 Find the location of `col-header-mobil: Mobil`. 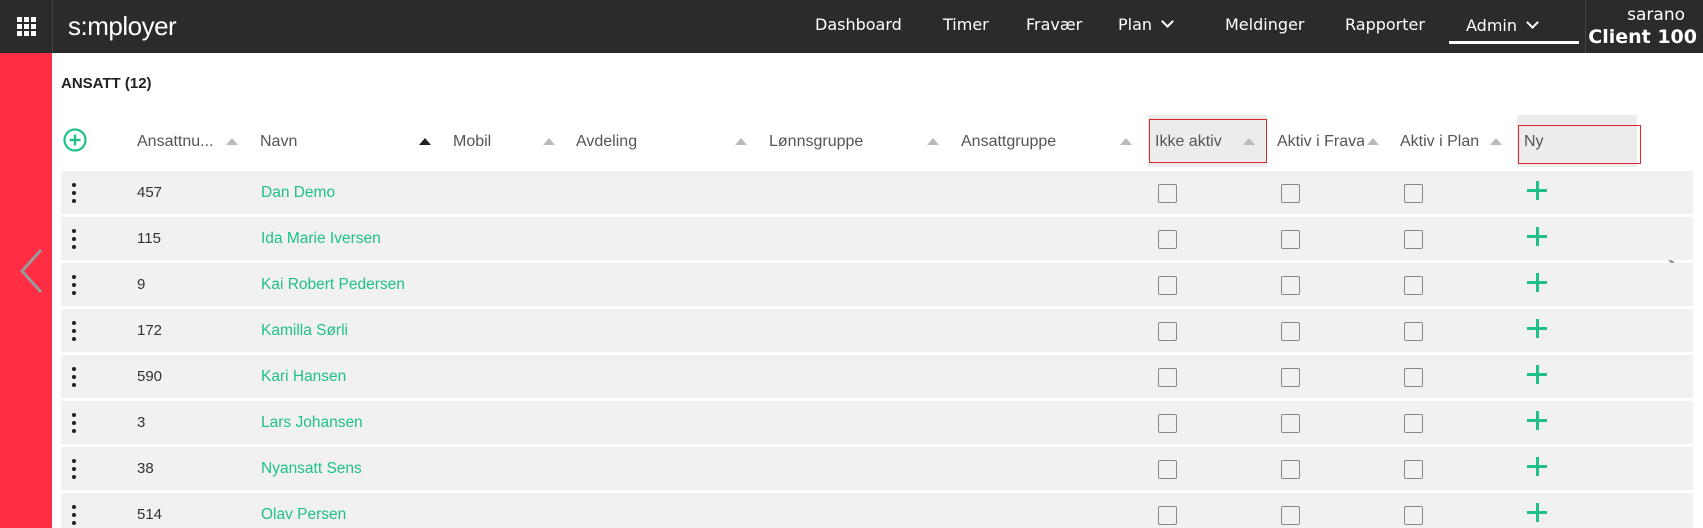

col-header-mobil: Mobil is located at coordinates (472, 142).